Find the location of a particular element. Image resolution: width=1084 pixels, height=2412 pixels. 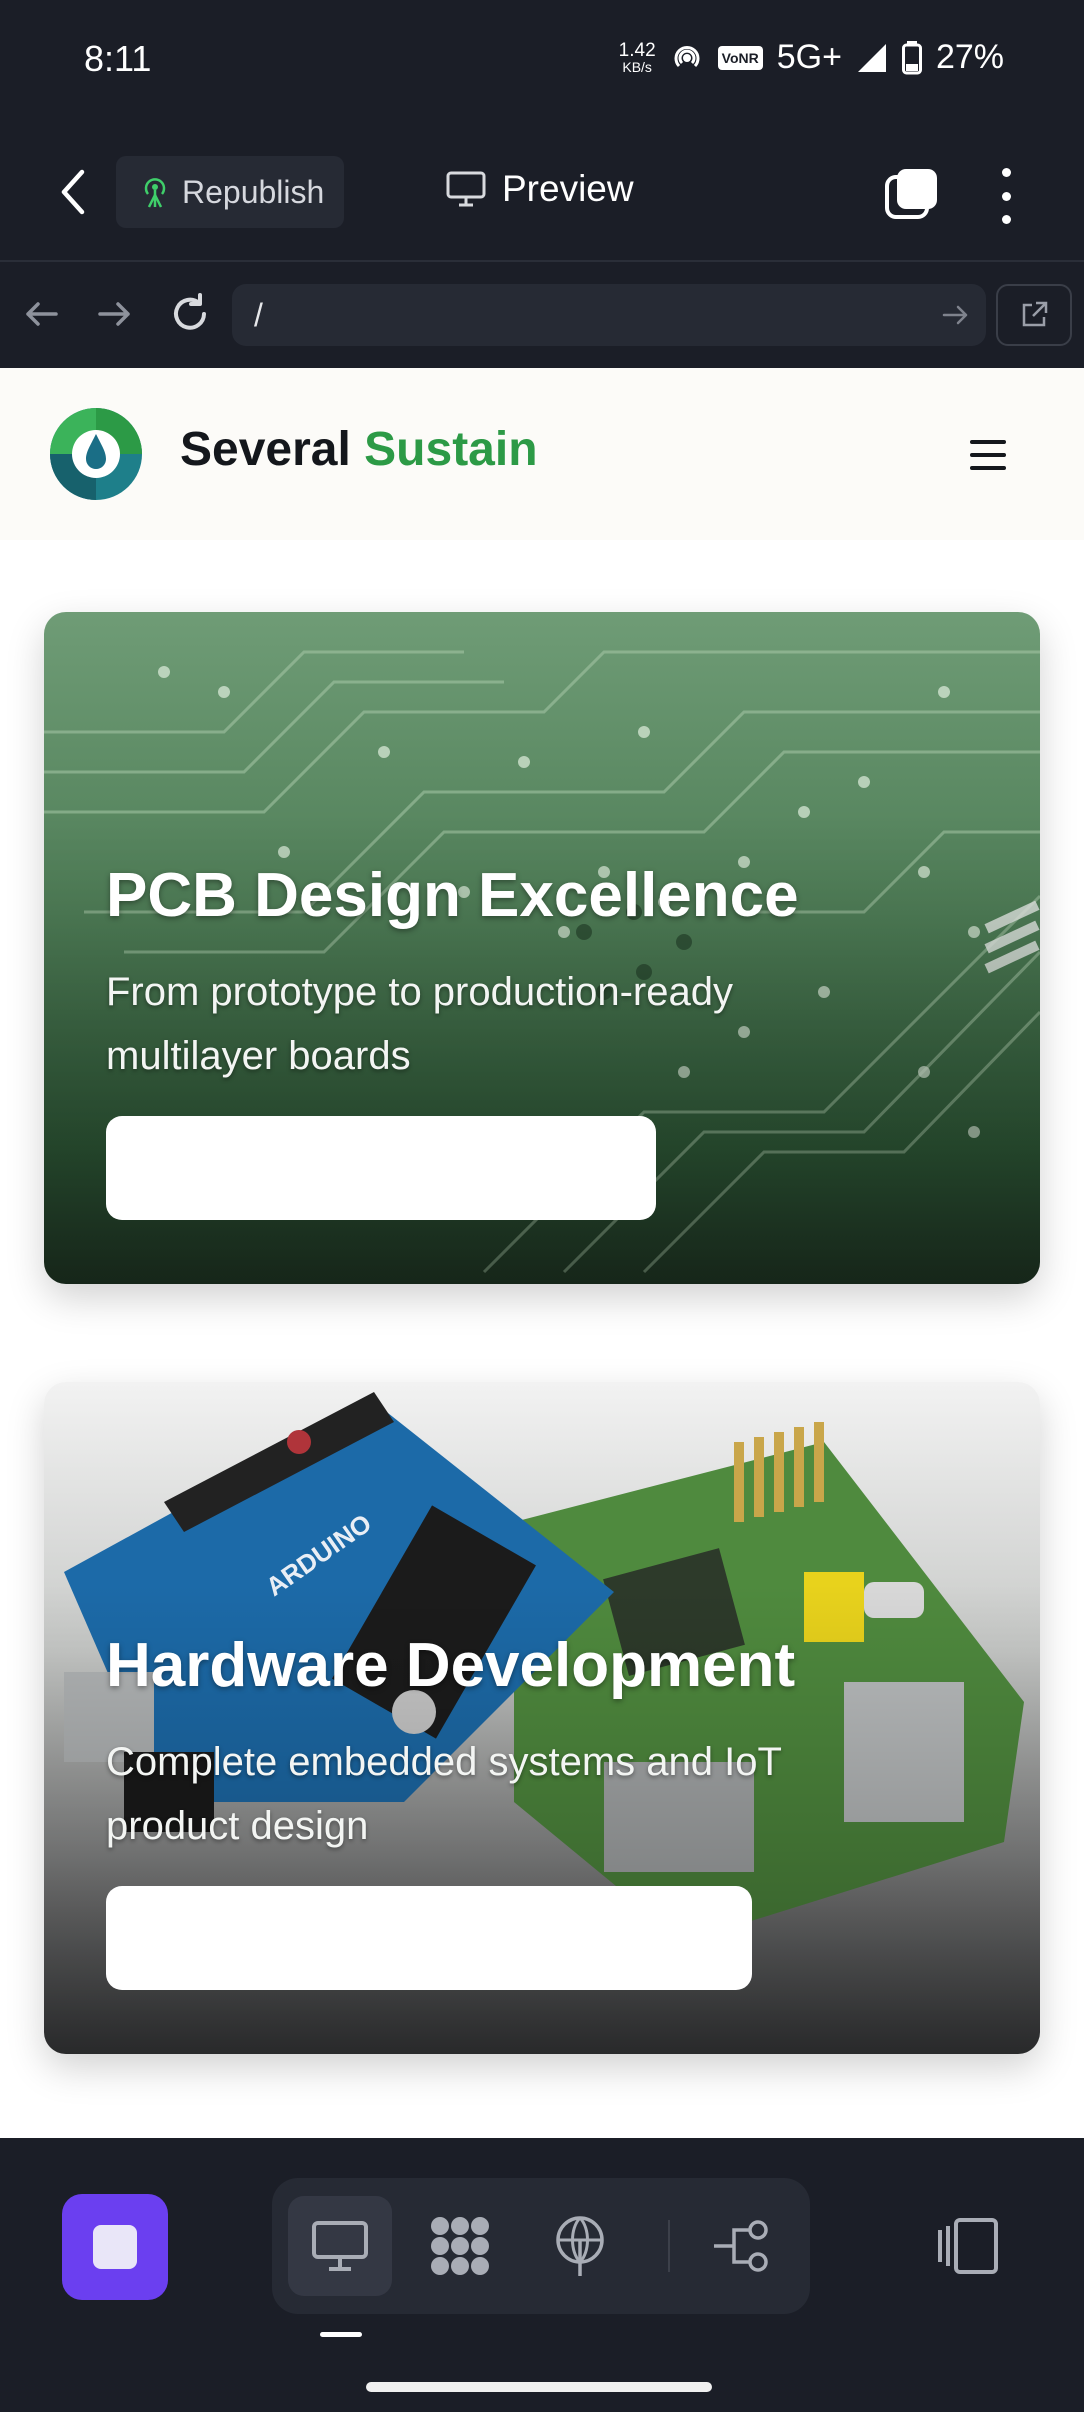

workflow-button is located at coordinates (742, 2246).